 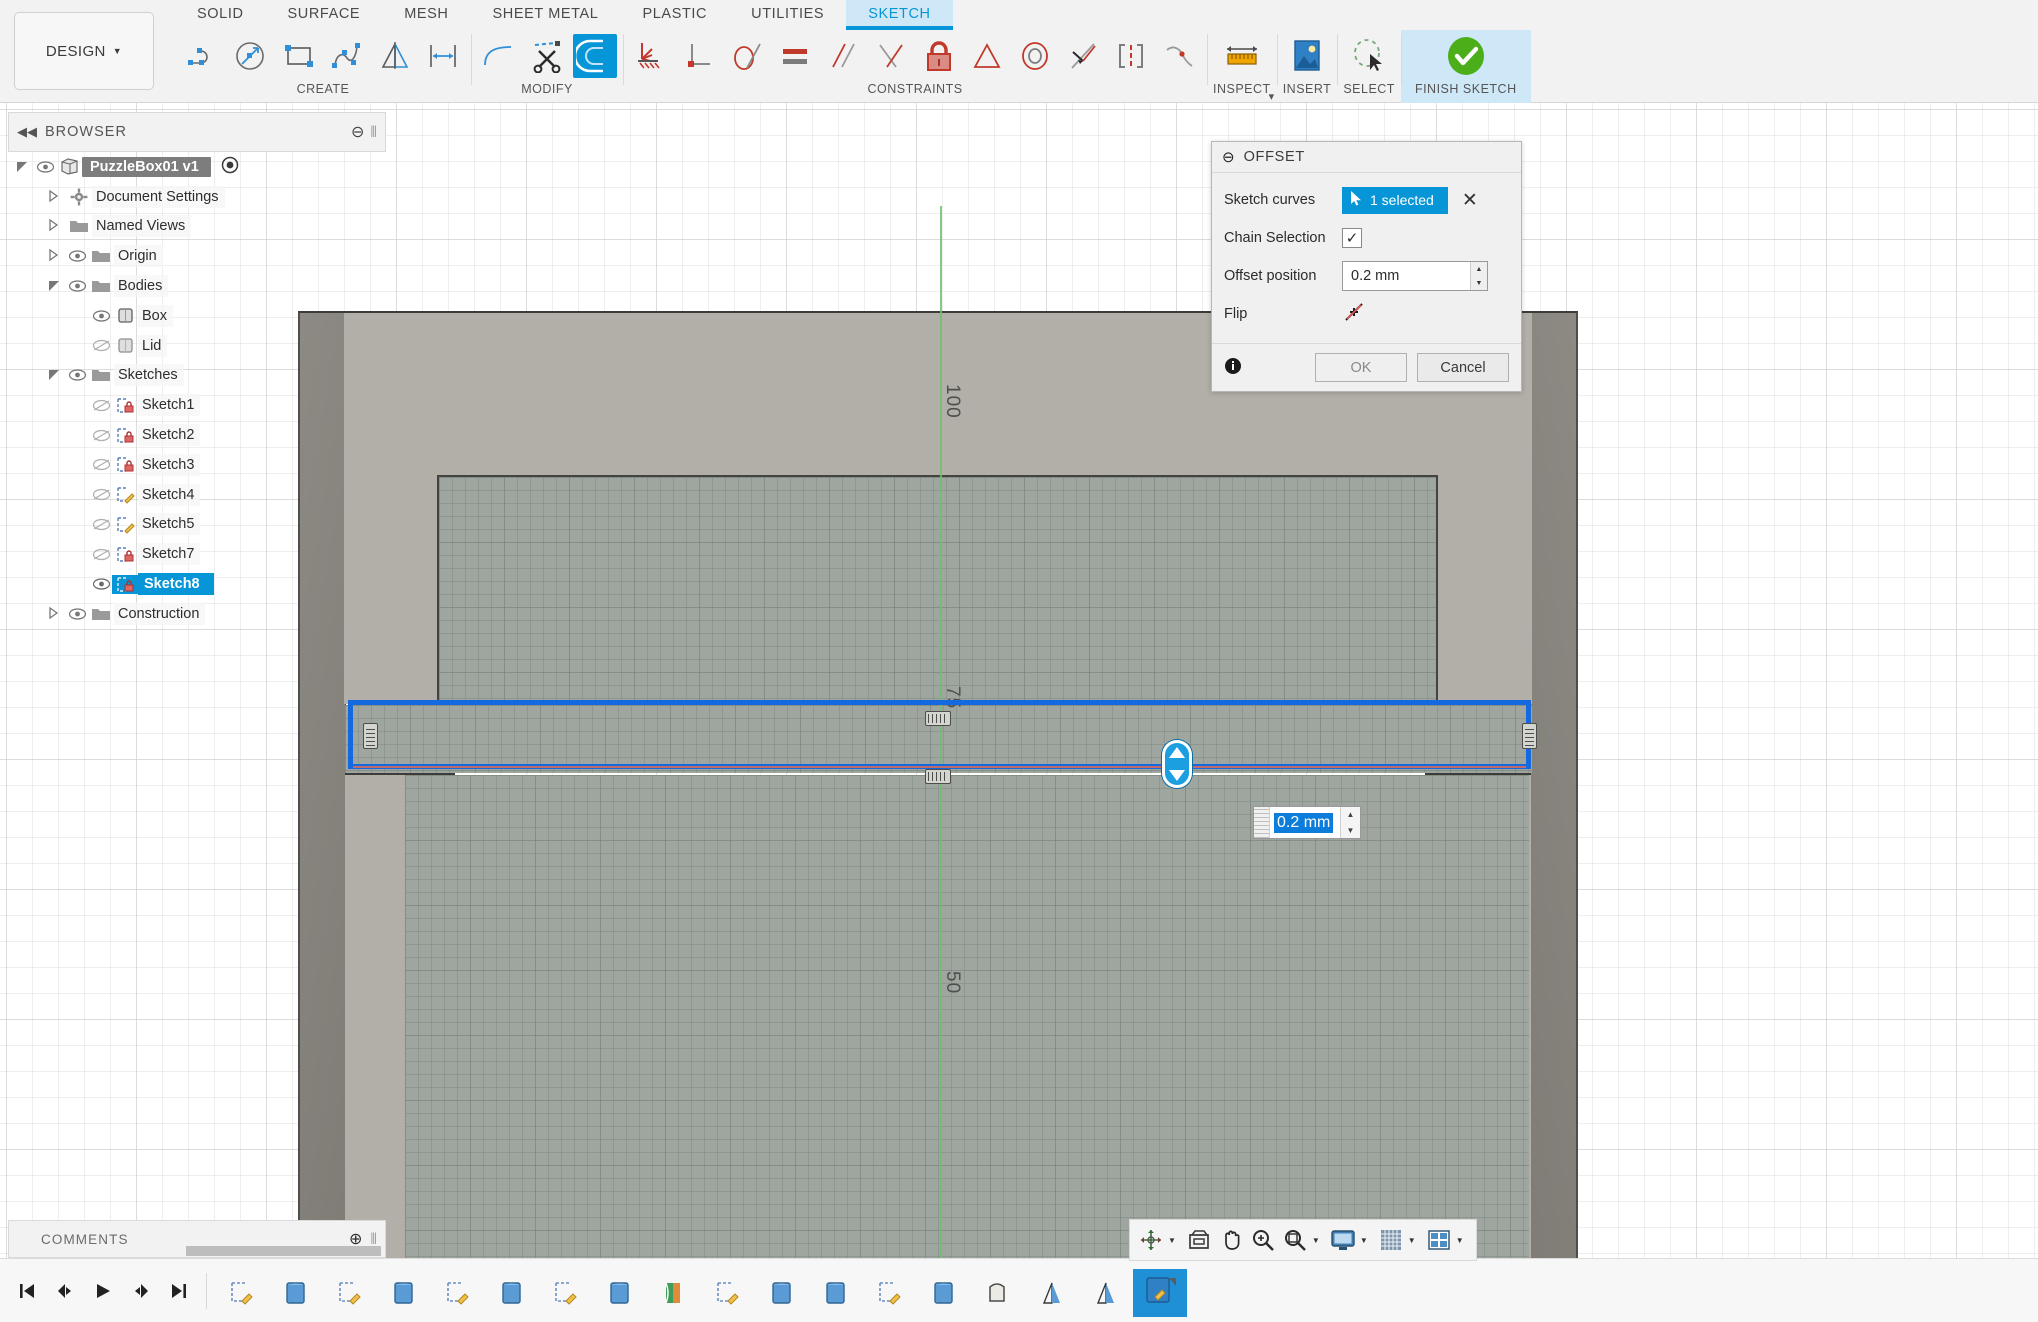 What do you see at coordinates (1463, 367) in the screenshot?
I see `cancel-button: Cancel` at bounding box center [1463, 367].